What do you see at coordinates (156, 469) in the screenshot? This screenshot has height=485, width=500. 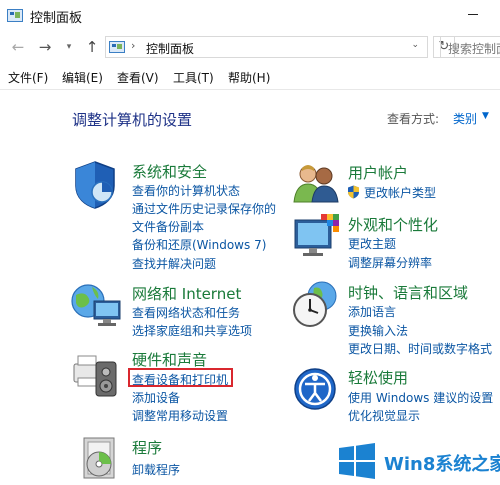 I see `link-uninstall-program: 卸载程序` at bounding box center [156, 469].